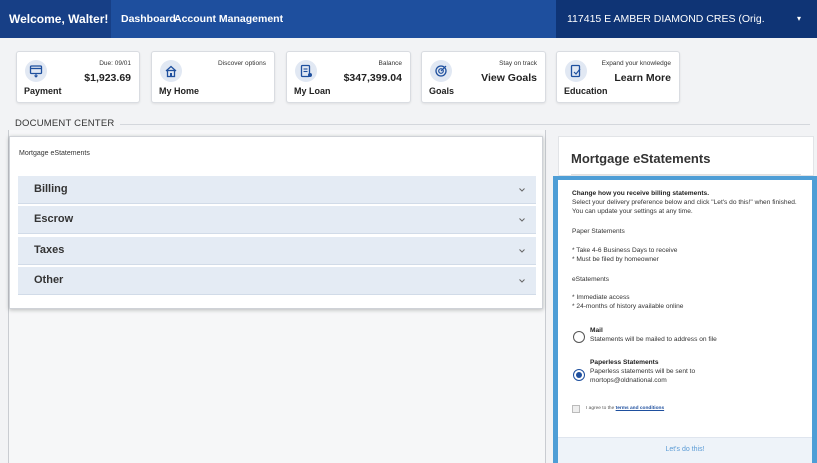 This screenshot has height=463, width=817. Describe the element at coordinates (306, 71) in the screenshot. I see `loan-document-icon` at that location.